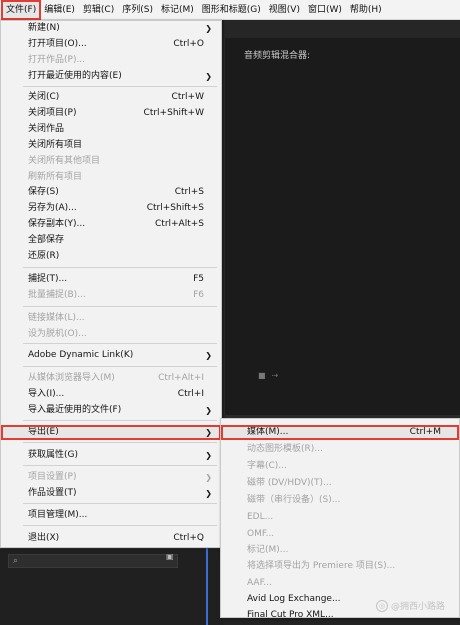 This screenshot has width=460, height=625. Describe the element at coordinates (262, 375) in the screenshot. I see `stop-icon: ■` at that location.